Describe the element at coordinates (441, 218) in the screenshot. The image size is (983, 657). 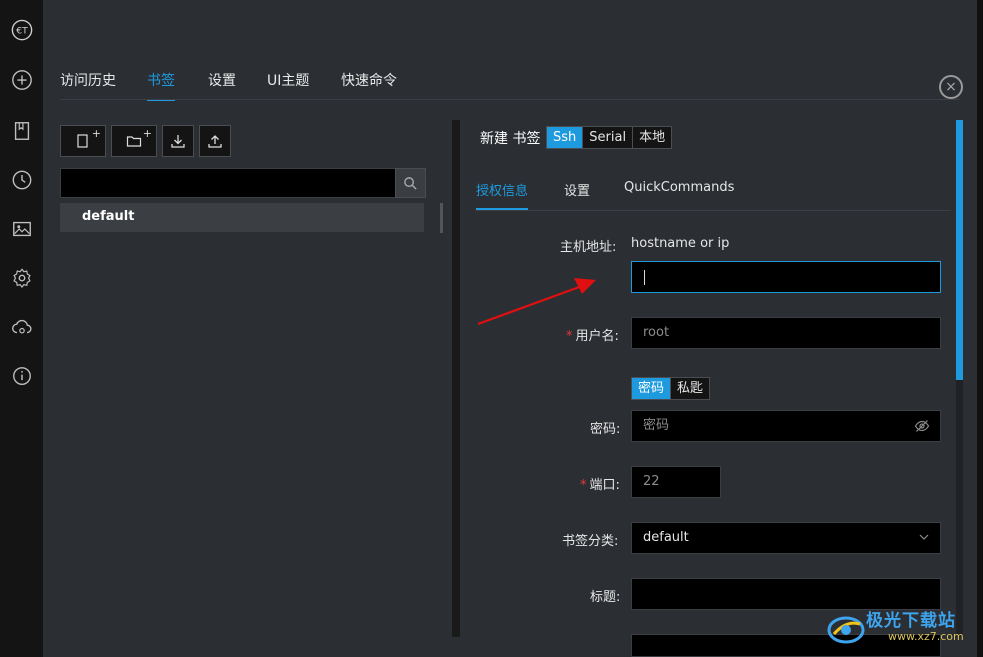
I see `left-scrollbar` at that location.